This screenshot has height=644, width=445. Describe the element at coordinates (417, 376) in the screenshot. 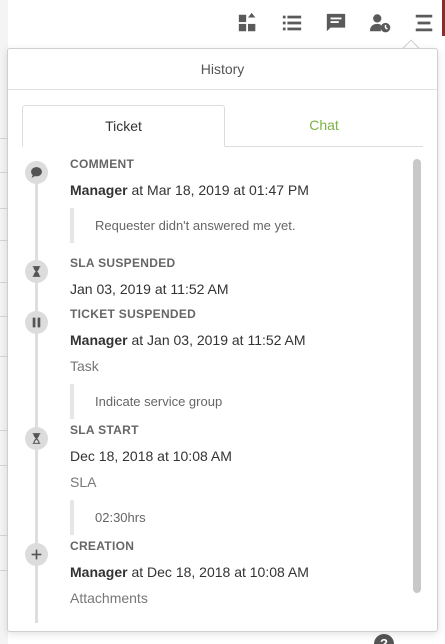

I see `scrollbar` at that location.